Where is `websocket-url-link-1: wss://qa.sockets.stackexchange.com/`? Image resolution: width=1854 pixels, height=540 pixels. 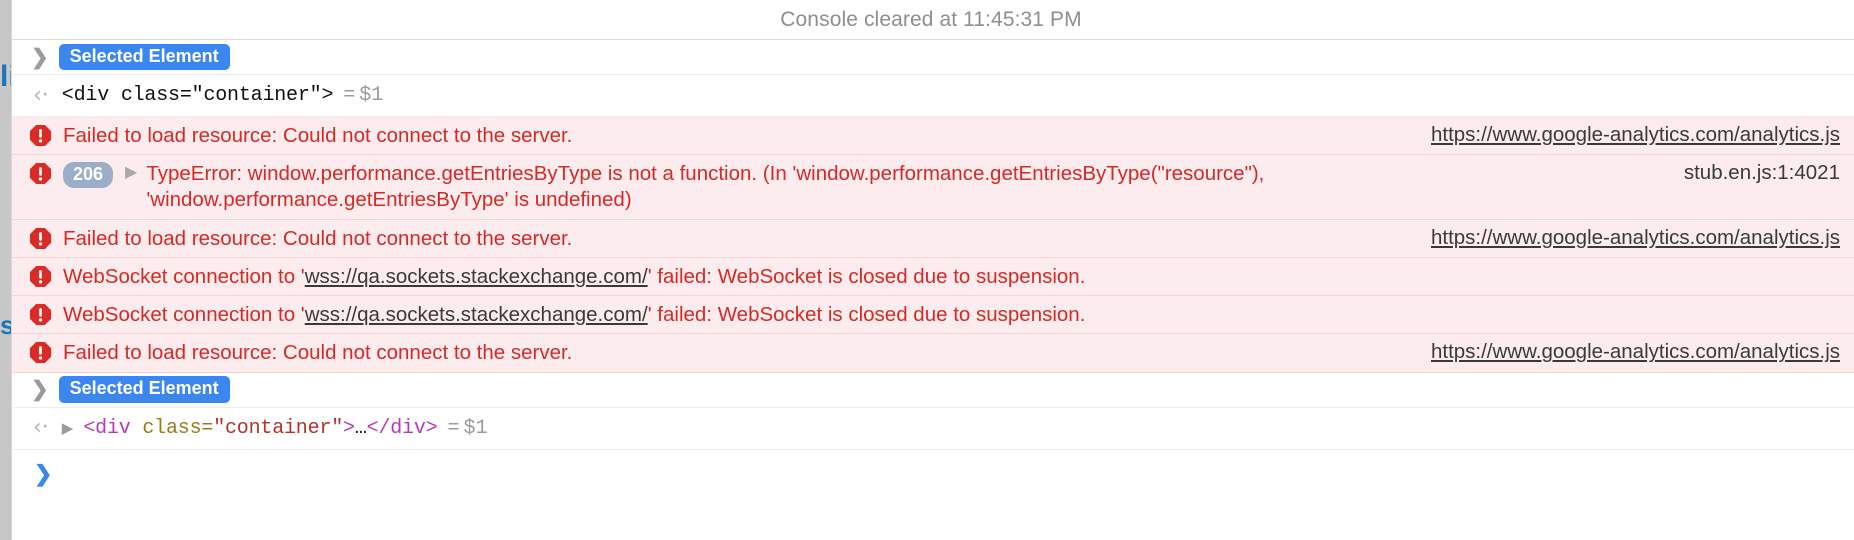 websocket-url-link-1: wss://qa.sockets.stackexchange.com/ is located at coordinates (476, 276).